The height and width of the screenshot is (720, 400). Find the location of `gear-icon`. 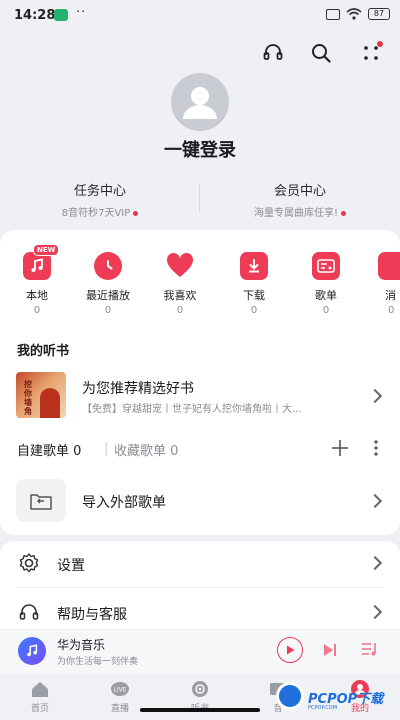

gear-icon is located at coordinates (29, 563).